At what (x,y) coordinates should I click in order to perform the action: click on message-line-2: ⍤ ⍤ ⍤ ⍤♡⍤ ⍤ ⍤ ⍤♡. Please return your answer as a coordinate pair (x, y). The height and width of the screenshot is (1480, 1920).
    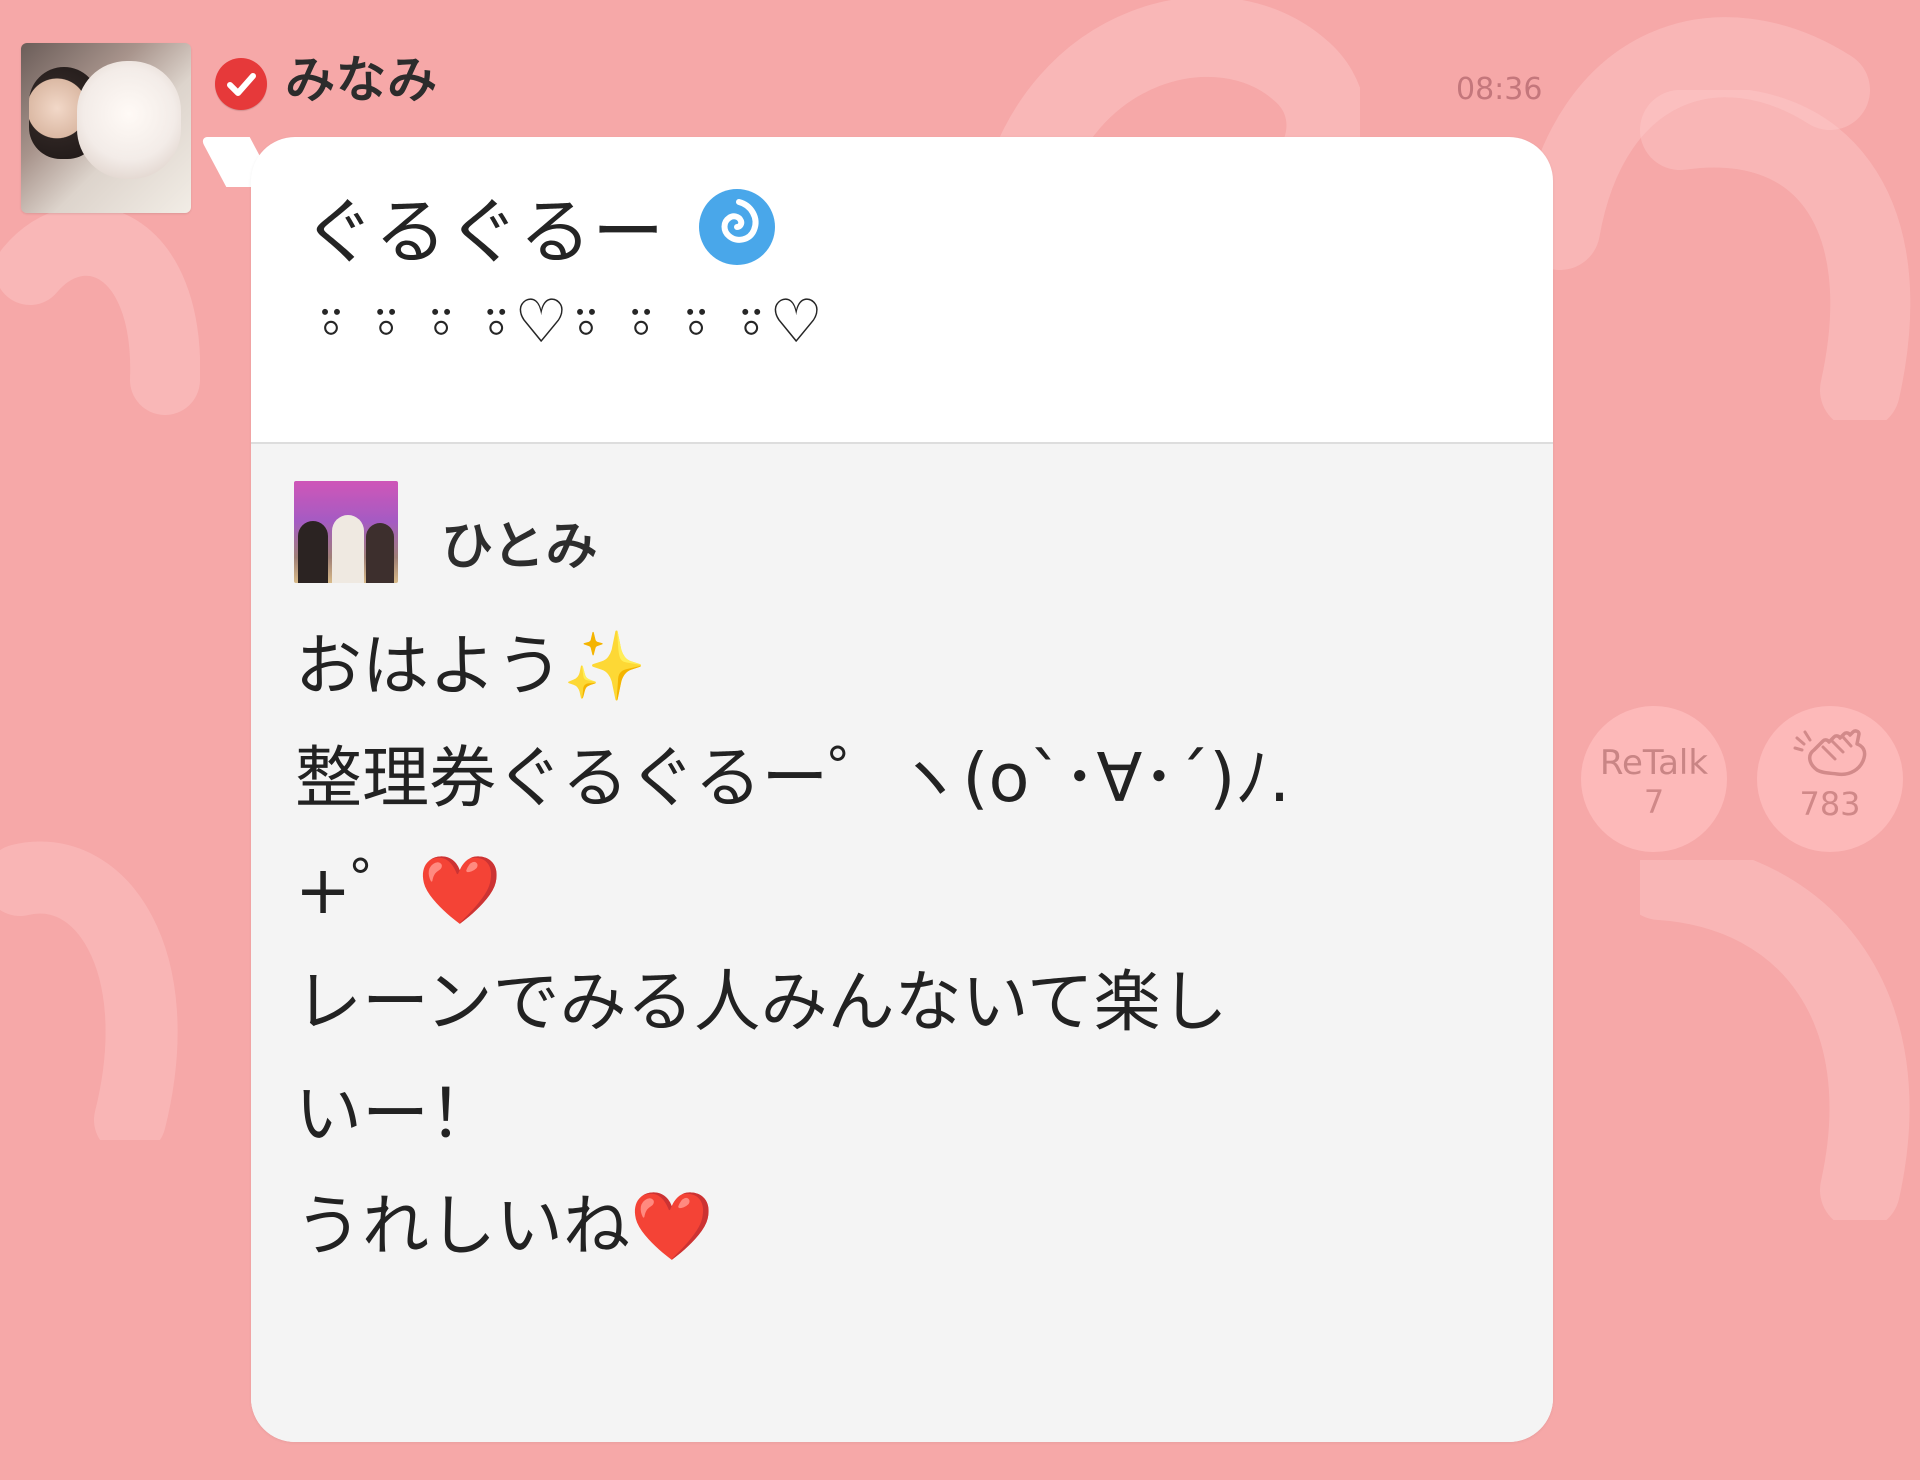
    Looking at the image, I should click on (568, 322).